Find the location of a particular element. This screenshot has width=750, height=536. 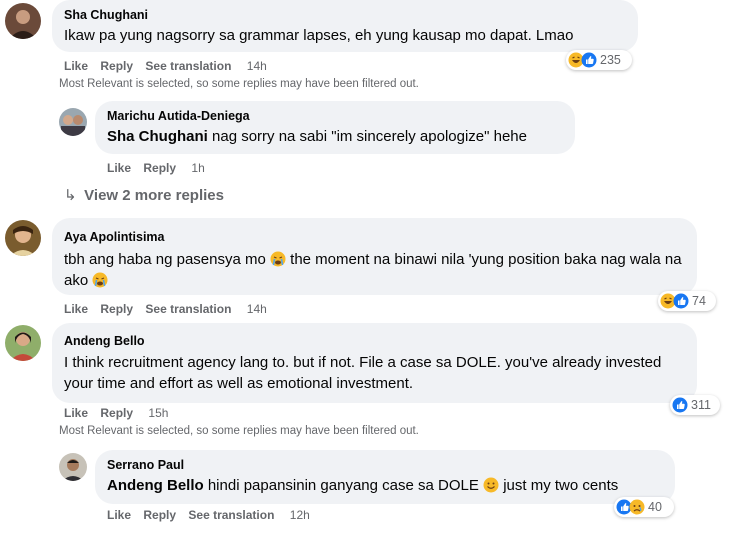

reply-arrow-icon: ↳ is located at coordinates (70, 195).